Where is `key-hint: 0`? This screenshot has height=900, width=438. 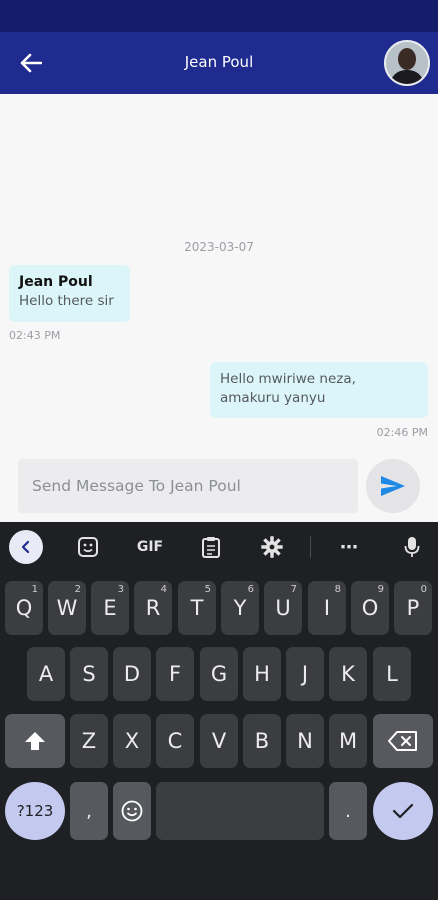
key-hint: 0 is located at coordinates (423, 589).